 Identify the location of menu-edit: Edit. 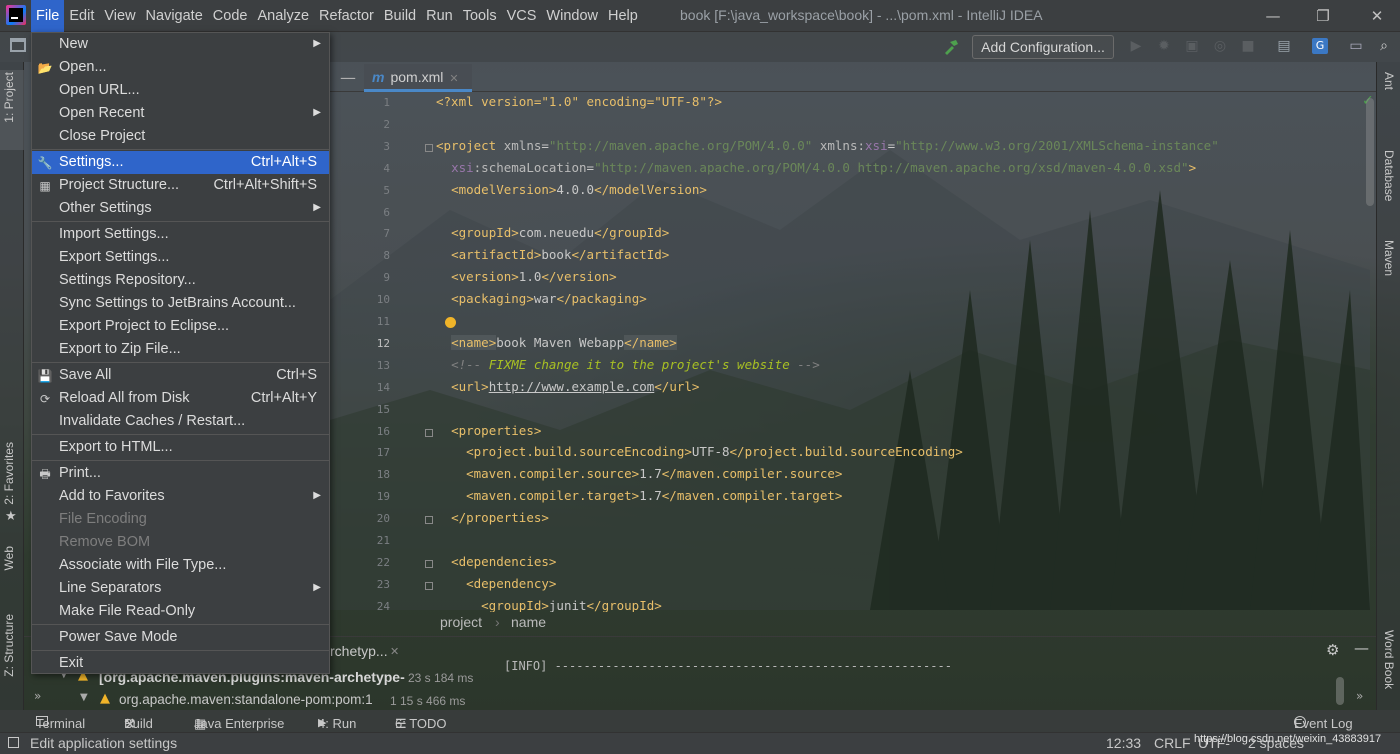
(81, 16).